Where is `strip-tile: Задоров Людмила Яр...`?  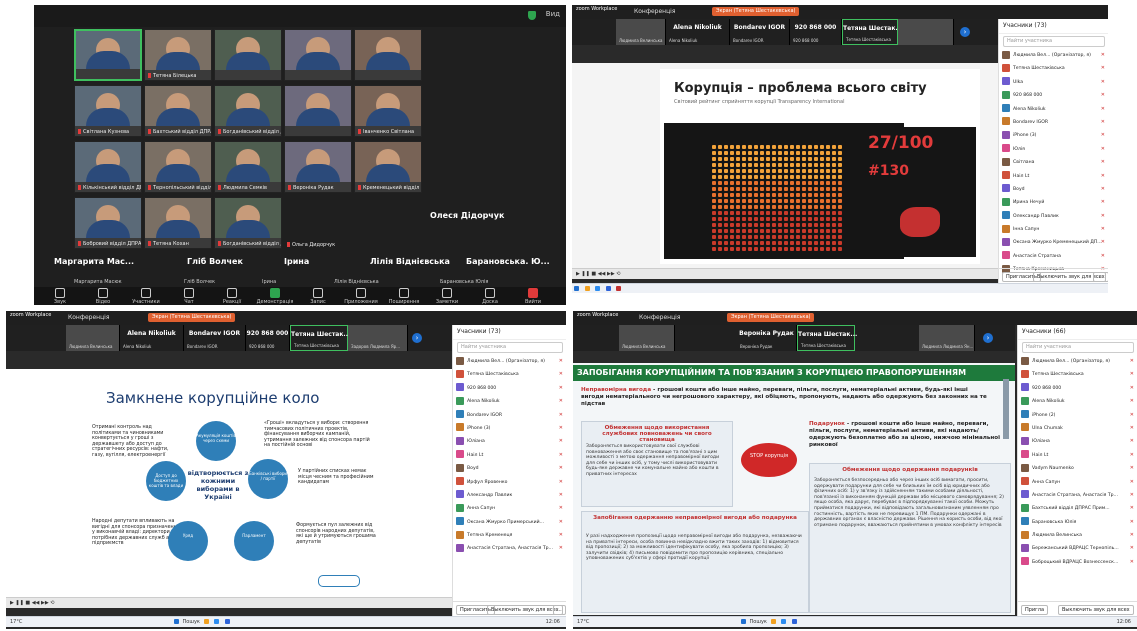 strip-tile: Задоров Людмила Яр... is located at coordinates (378, 338).